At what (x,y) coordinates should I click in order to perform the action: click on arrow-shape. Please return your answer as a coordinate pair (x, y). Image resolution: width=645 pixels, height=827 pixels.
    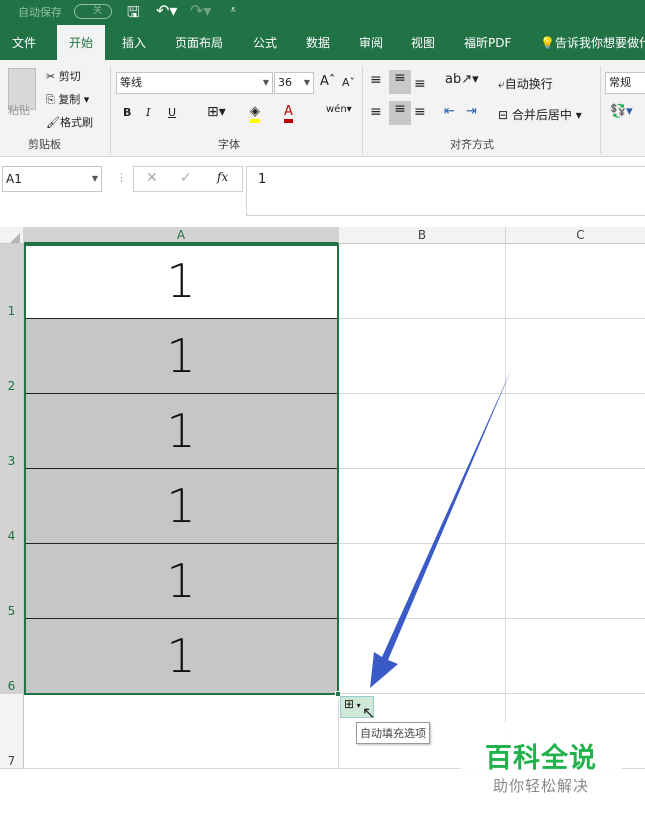
    Looking at the image, I should click on (441, 528).